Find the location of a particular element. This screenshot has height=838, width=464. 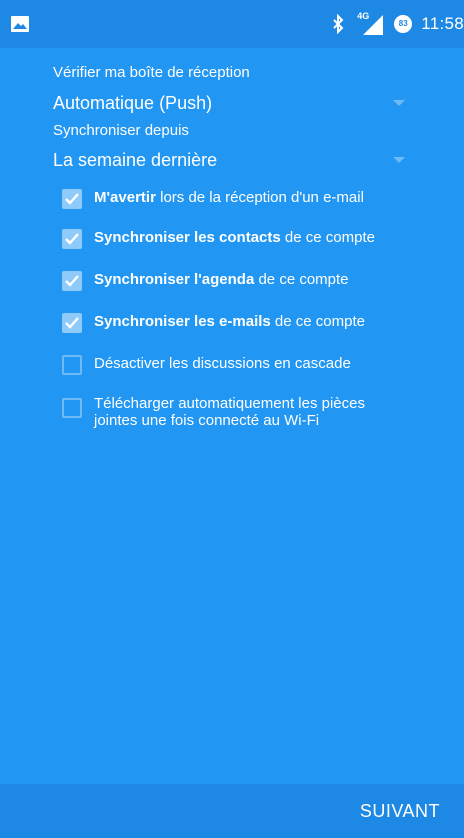

option-label: Synchroniser les e-mails de ce compte is located at coordinates (229, 321).